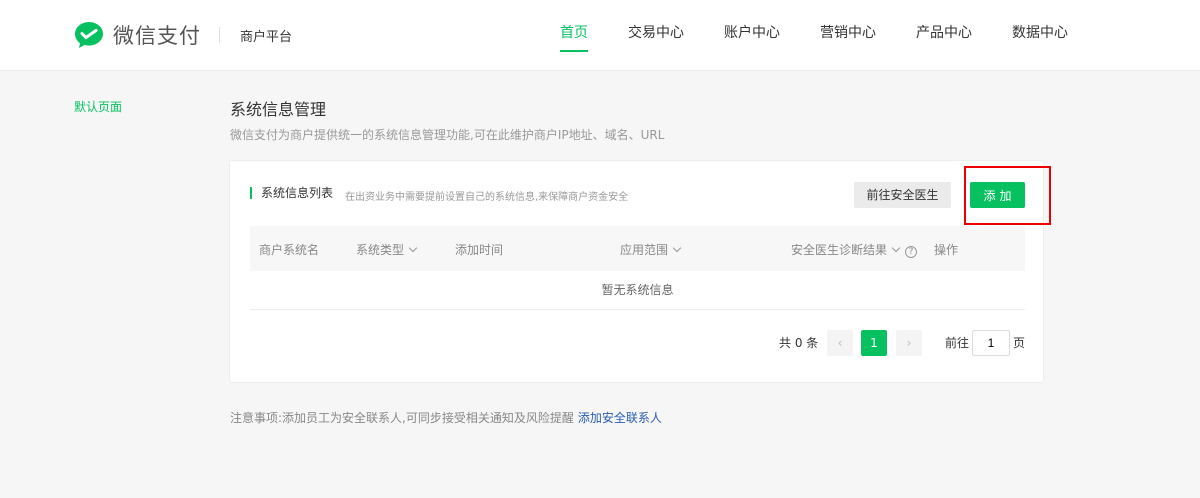 This screenshot has width=1200, height=498. I want to click on total-count: 共 0 条, so click(799, 343).